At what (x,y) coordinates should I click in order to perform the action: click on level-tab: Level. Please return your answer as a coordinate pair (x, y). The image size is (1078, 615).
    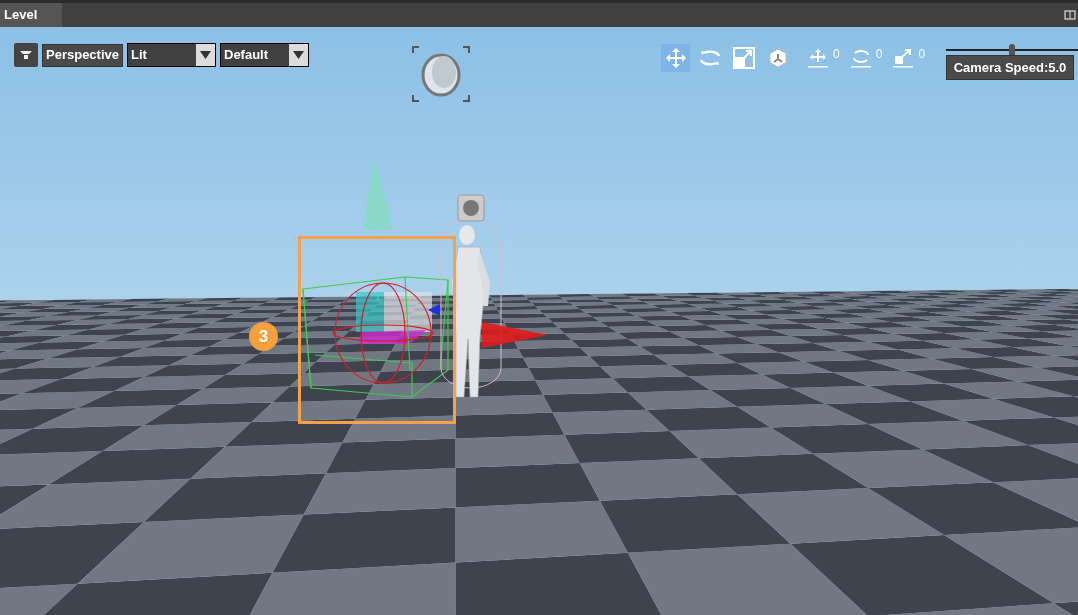
    Looking at the image, I should click on (31, 15).